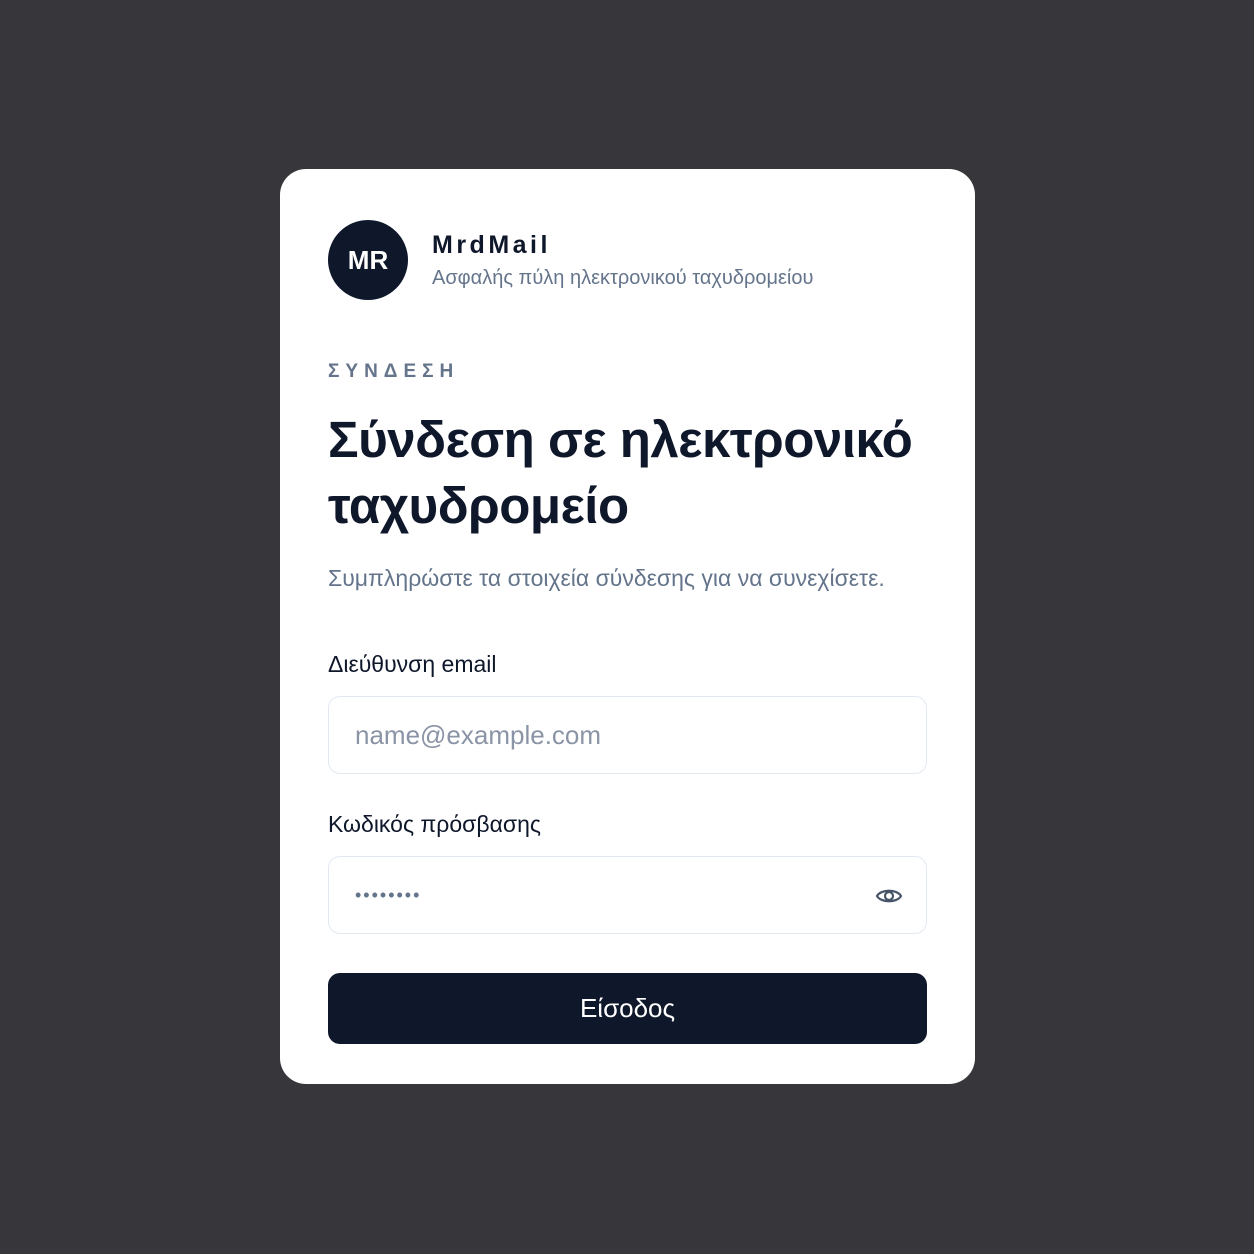  What do you see at coordinates (368, 260) in the screenshot?
I see `brand-logo: MR` at bounding box center [368, 260].